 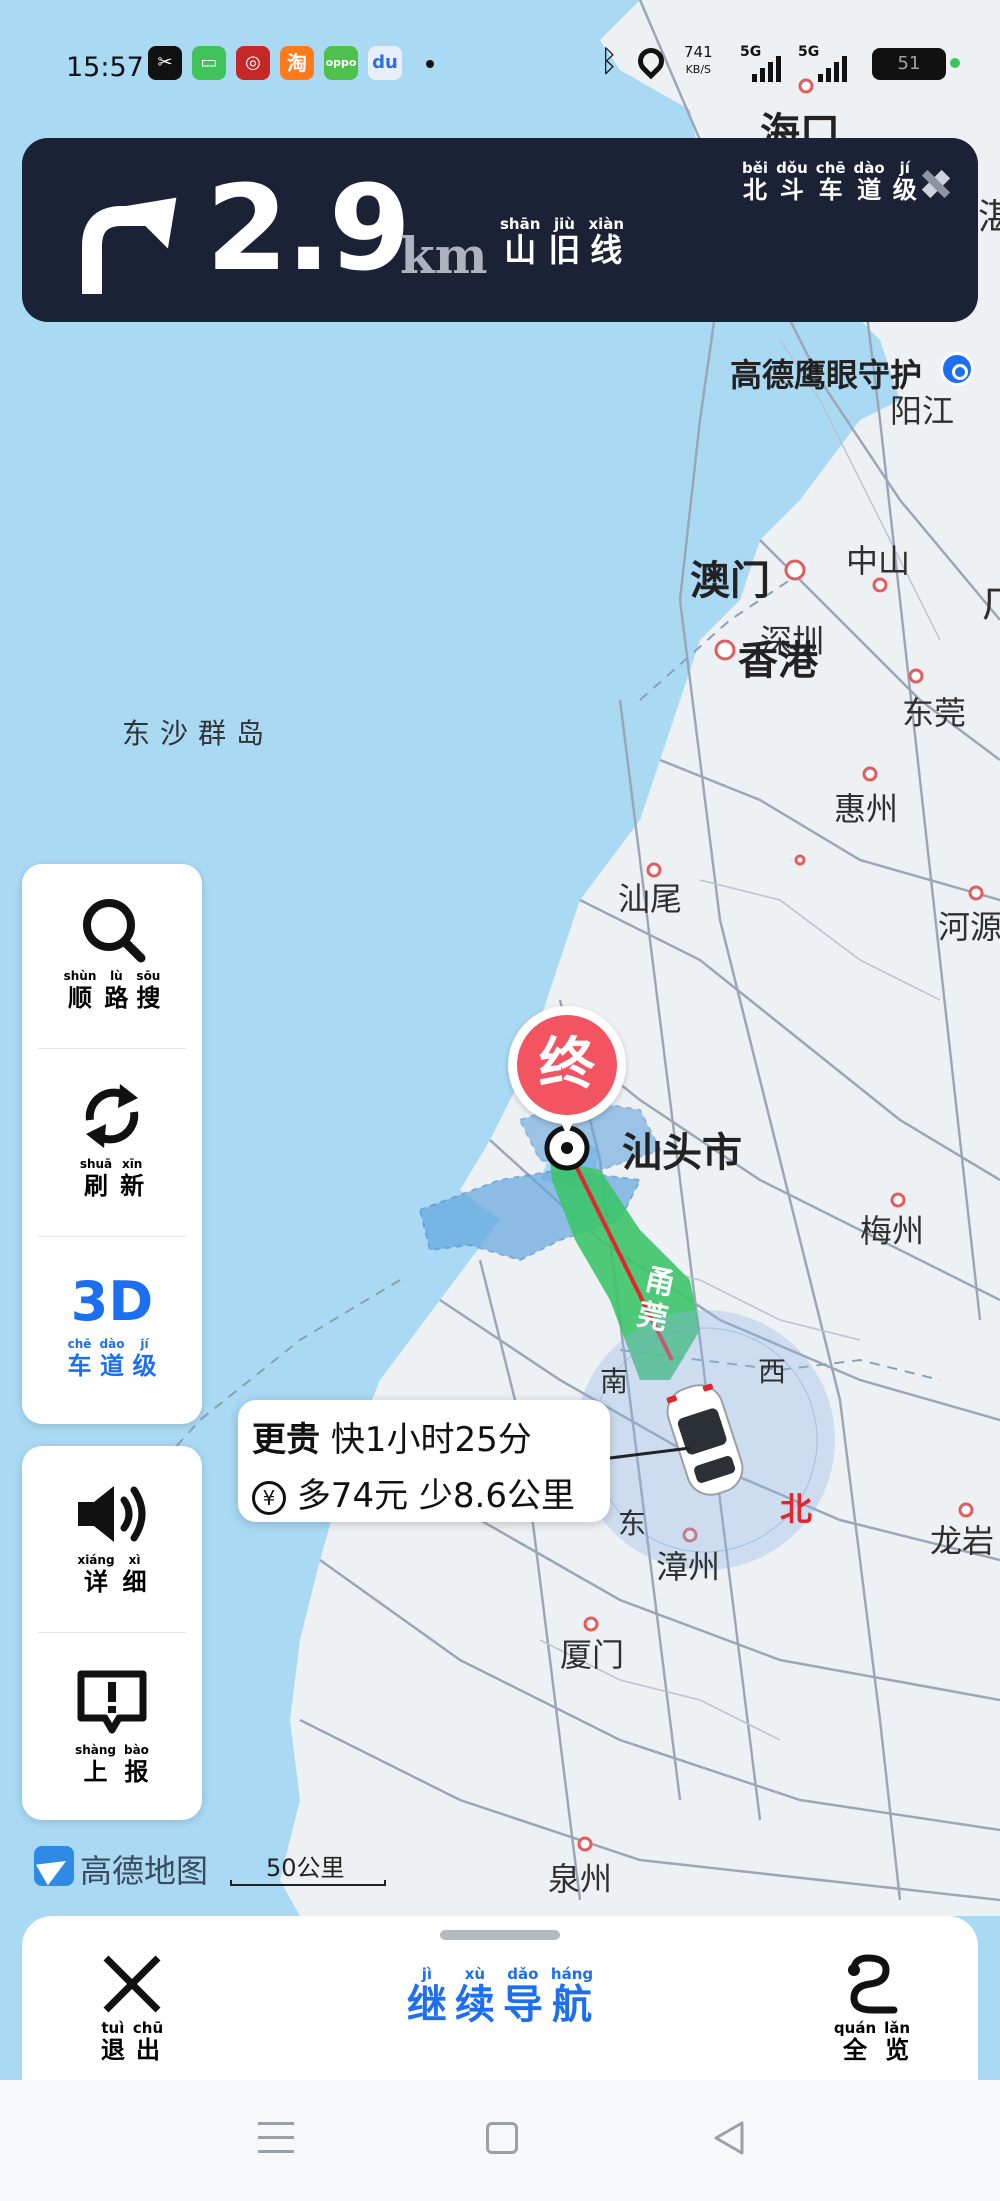 I want to click on signal-2-type: 5G, so click(x=809, y=52).